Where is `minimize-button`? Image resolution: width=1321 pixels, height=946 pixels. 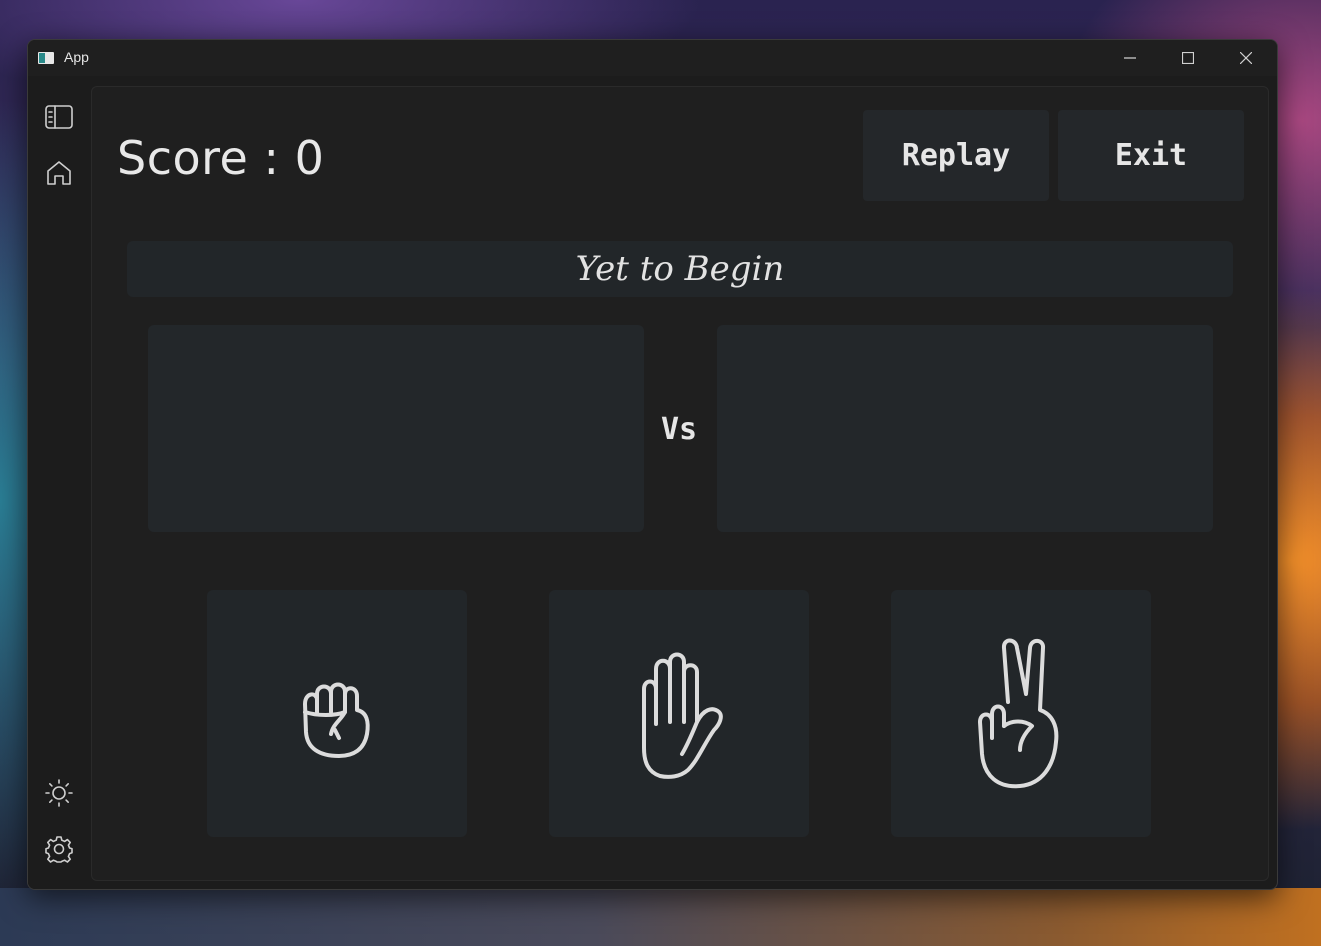 minimize-button is located at coordinates (1130, 58).